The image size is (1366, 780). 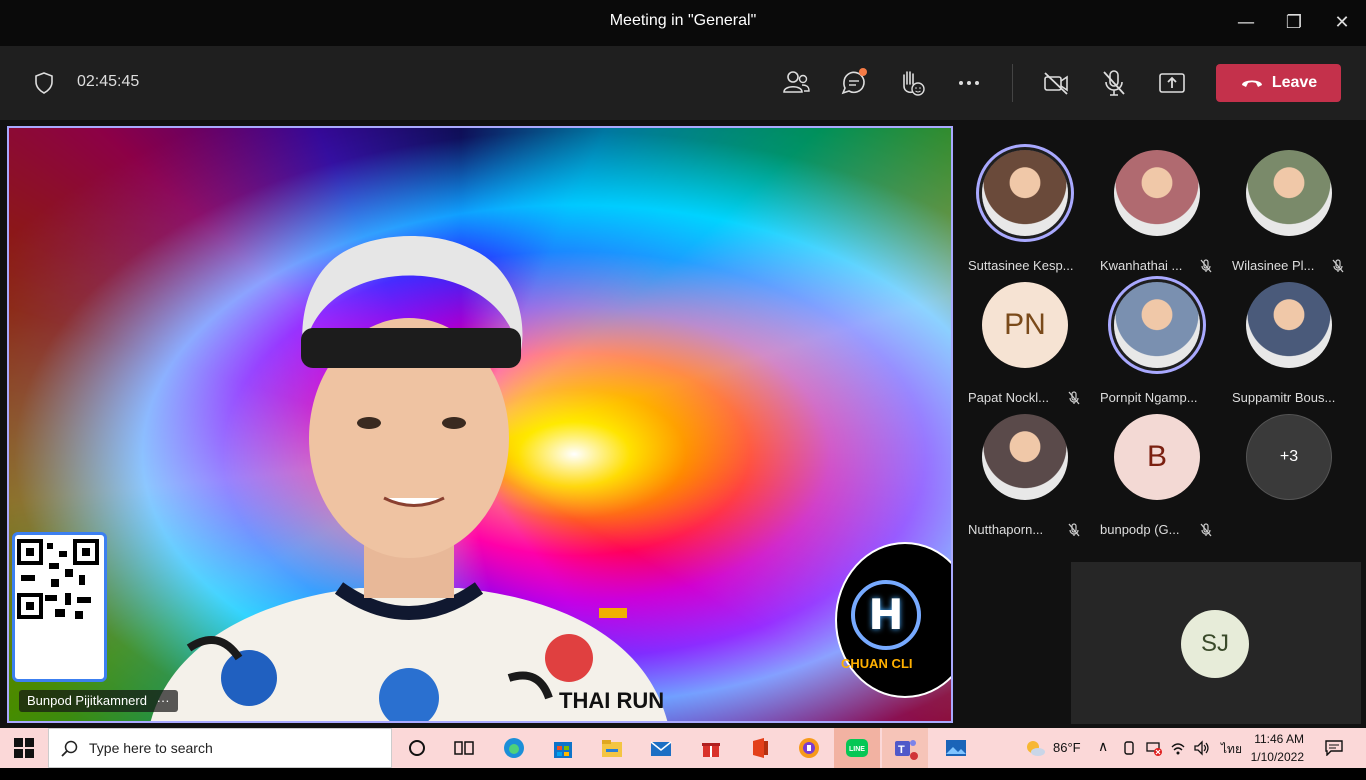 I want to click on cortana-icon, so click(x=417, y=748).